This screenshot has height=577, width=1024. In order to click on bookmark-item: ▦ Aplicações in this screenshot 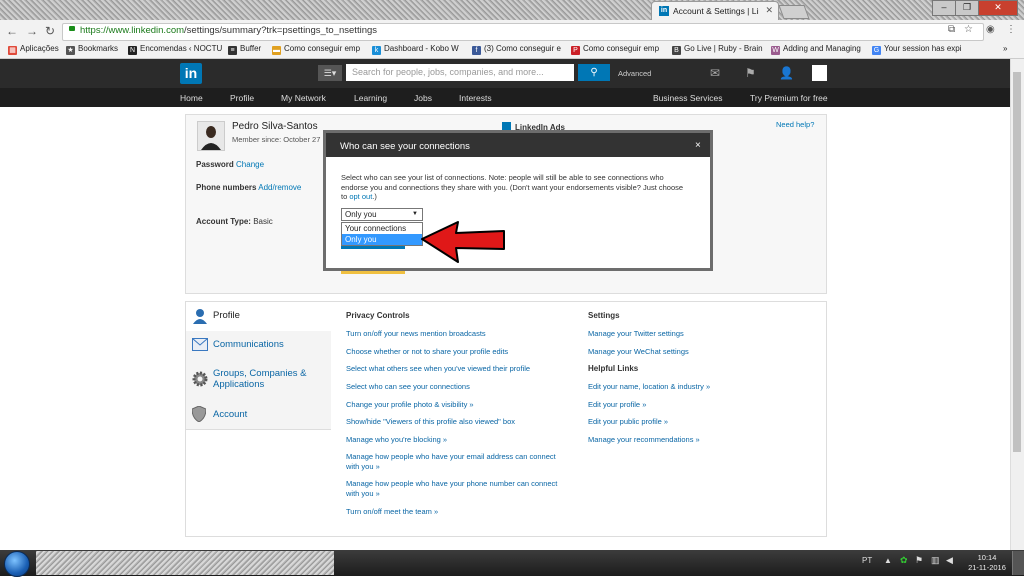, I will do `click(33, 49)`.